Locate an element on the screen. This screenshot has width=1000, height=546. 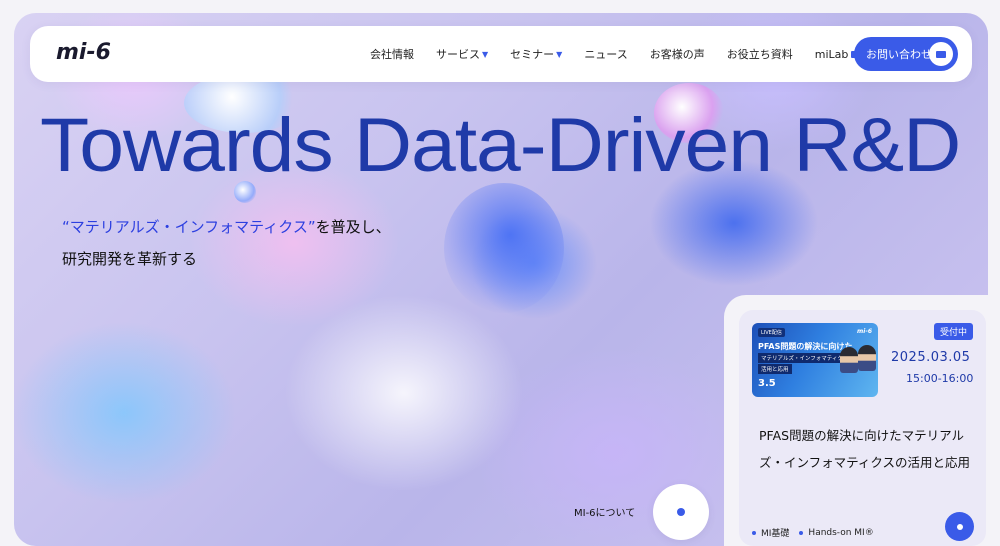
event-card-button is located at coordinates (959, 526).